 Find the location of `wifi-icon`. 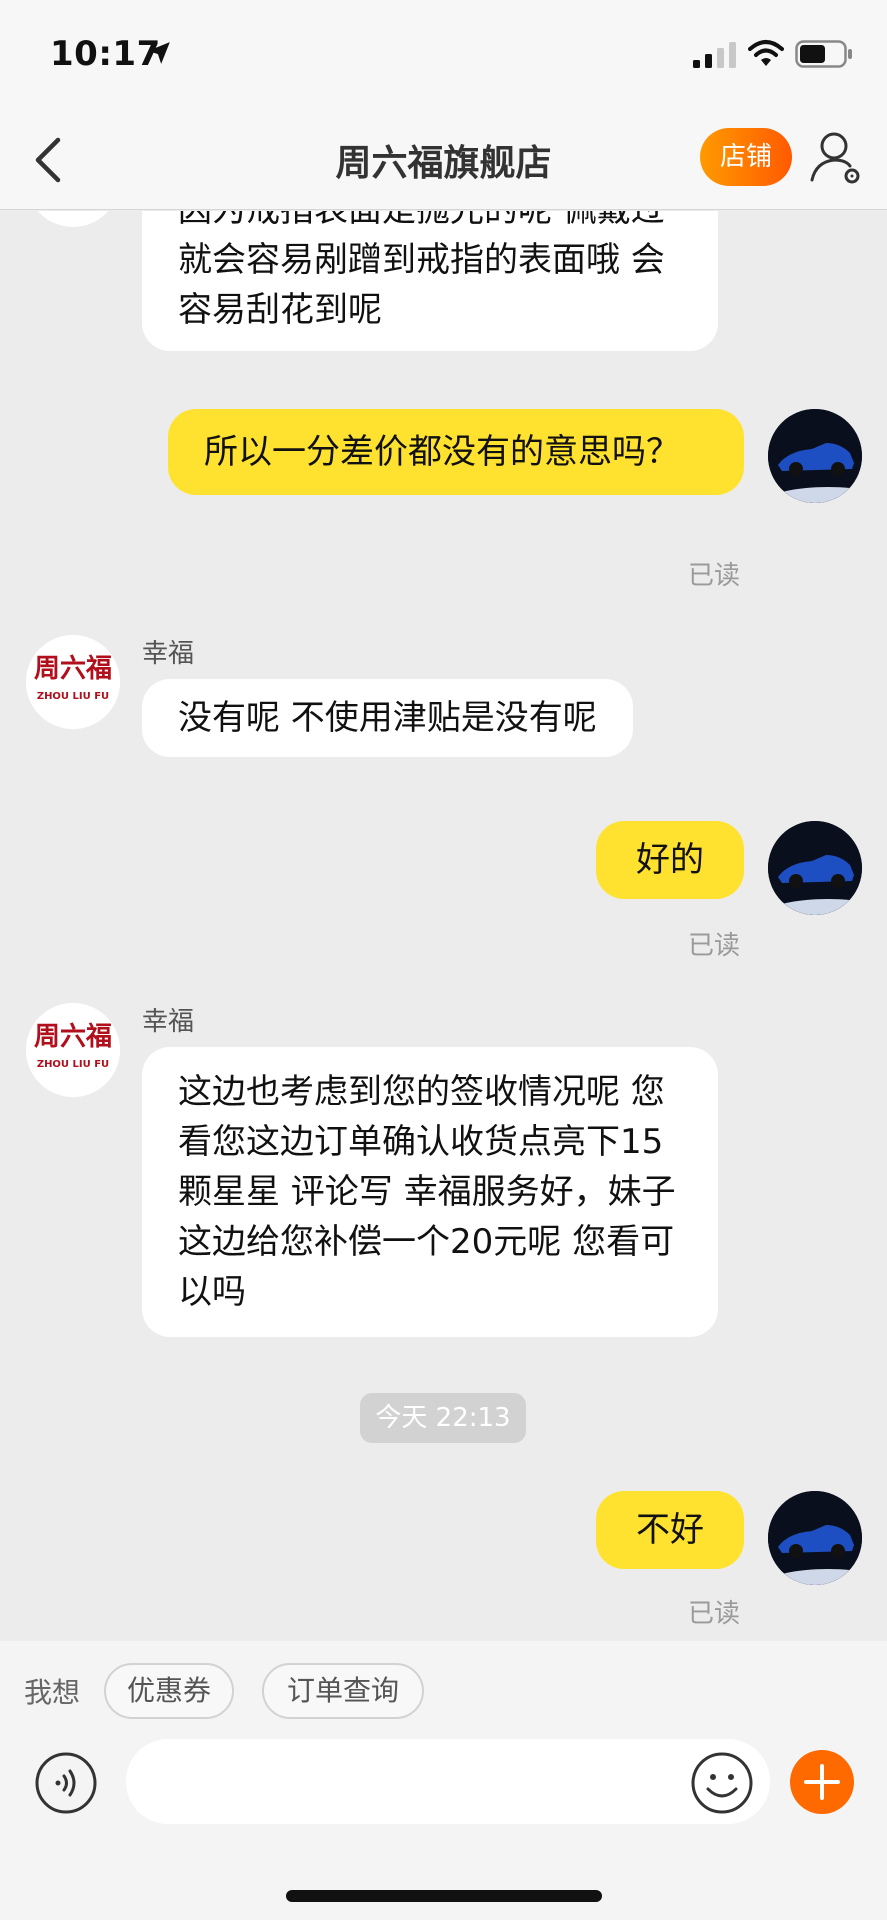

wifi-icon is located at coordinates (766, 53).